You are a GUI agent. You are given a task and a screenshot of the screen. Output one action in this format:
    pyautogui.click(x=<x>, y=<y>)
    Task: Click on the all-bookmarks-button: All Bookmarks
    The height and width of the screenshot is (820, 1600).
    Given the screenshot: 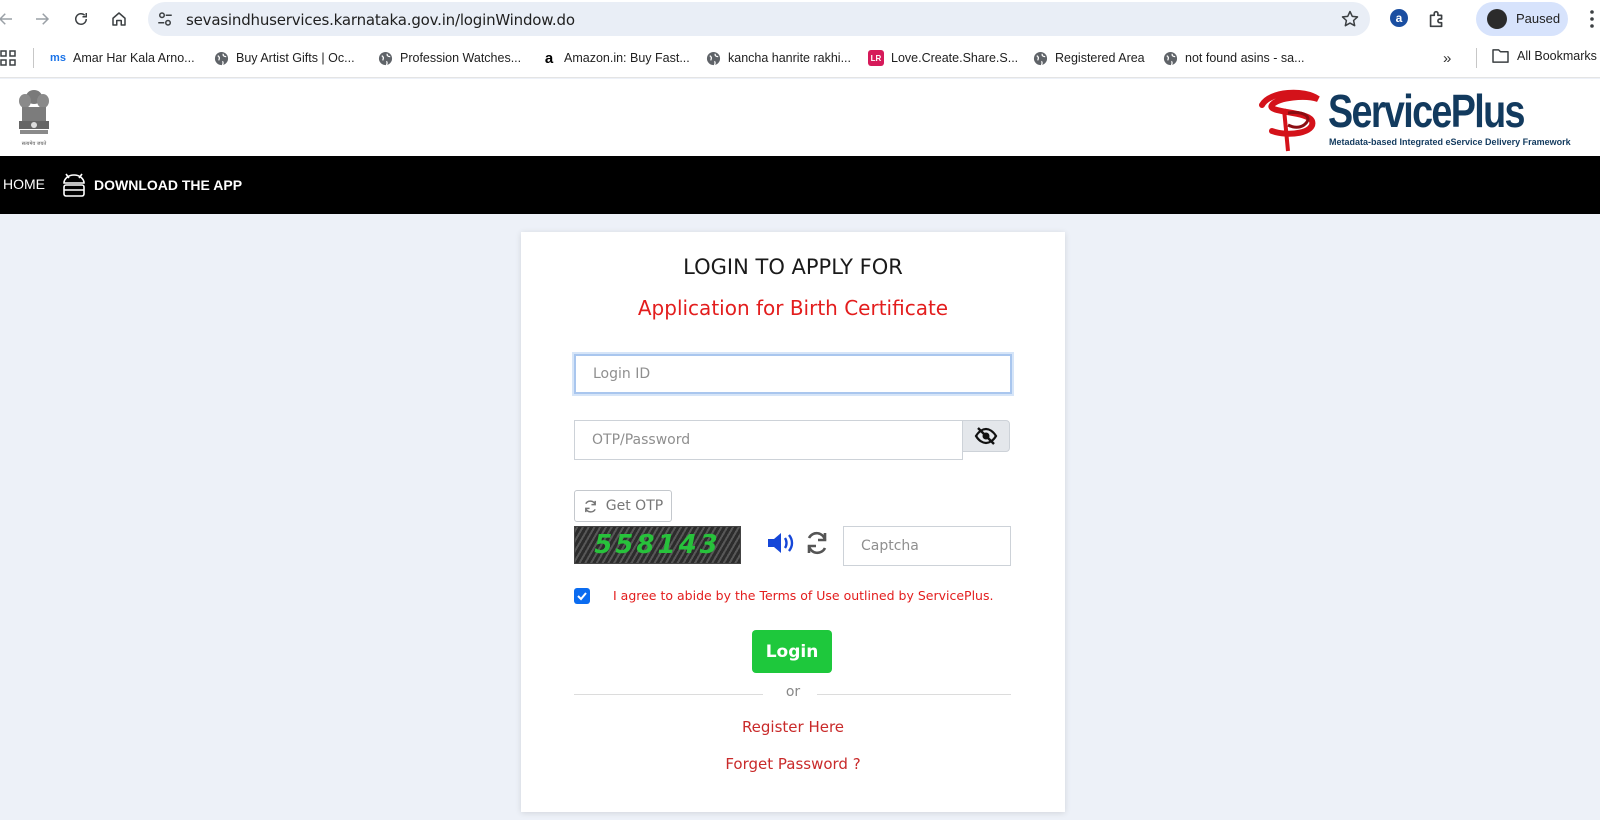 What is the action you would take?
    pyautogui.click(x=1544, y=55)
    